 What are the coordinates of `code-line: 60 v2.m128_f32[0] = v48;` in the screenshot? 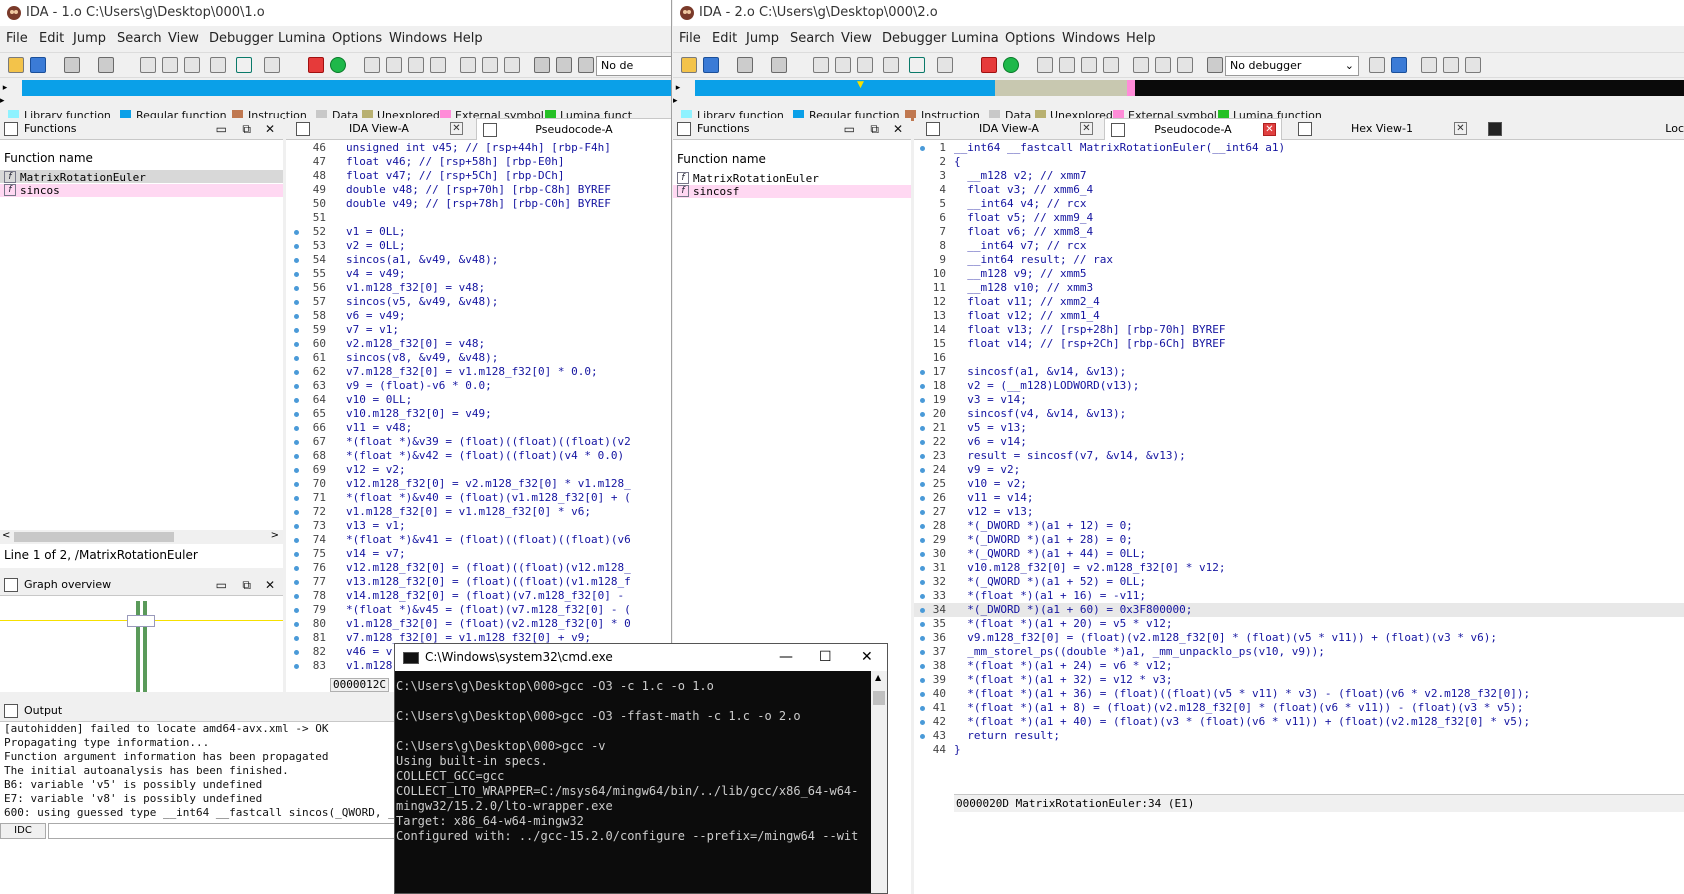 It's located at (478, 344).